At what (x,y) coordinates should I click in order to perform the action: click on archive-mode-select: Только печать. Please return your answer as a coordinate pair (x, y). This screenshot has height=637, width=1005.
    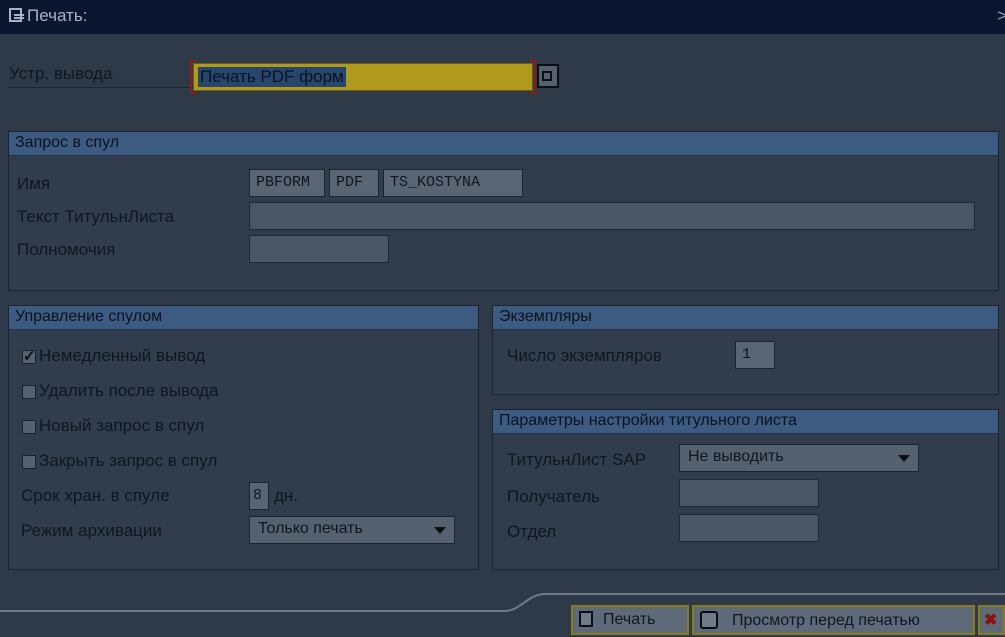
    Looking at the image, I should click on (352, 530).